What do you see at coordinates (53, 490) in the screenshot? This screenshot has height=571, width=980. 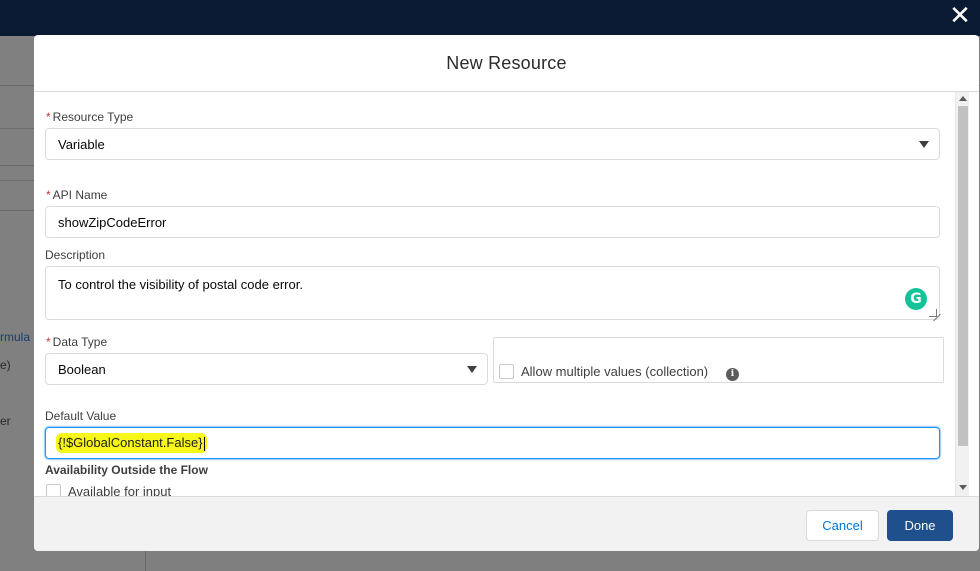 I see `available-input-checkbox` at bounding box center [53, 490].